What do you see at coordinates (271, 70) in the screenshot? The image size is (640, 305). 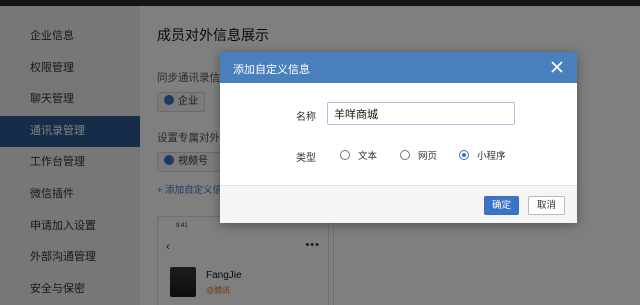 I see `dialog-title: 添加自定义信息` at bounding box center [271, 70].